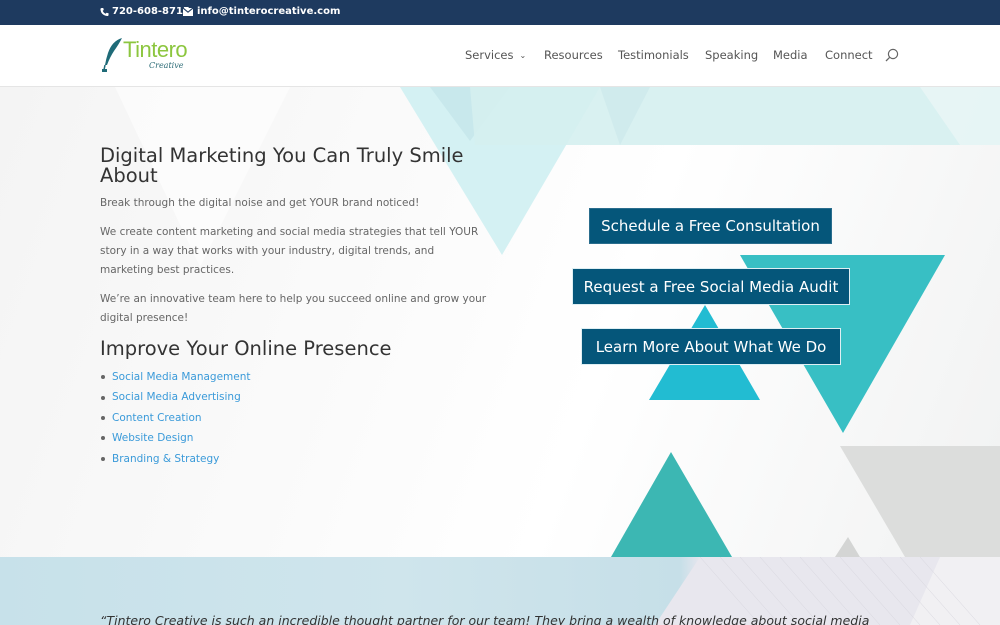 The image size is (1000, 625). I want to click on nav-resources: Resources, so click(573, 55).